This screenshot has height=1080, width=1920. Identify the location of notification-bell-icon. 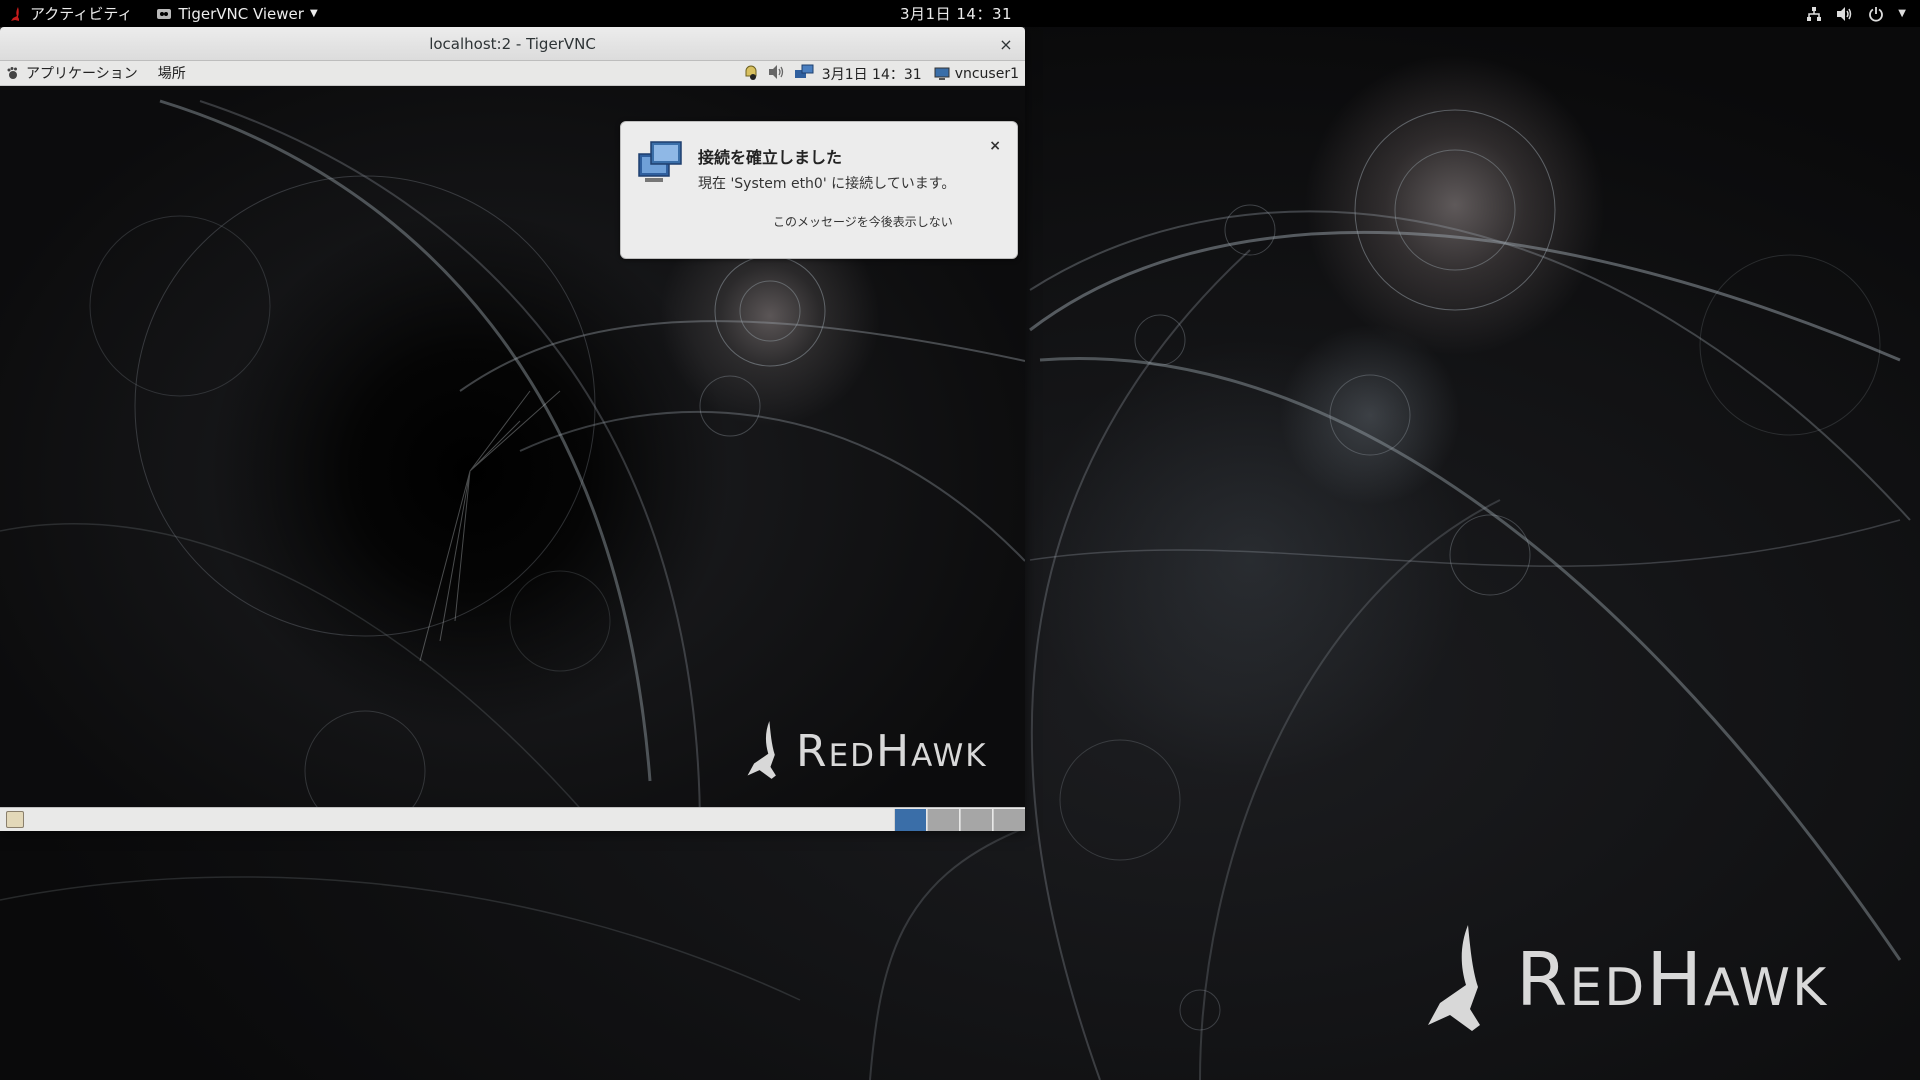
(751, 74).